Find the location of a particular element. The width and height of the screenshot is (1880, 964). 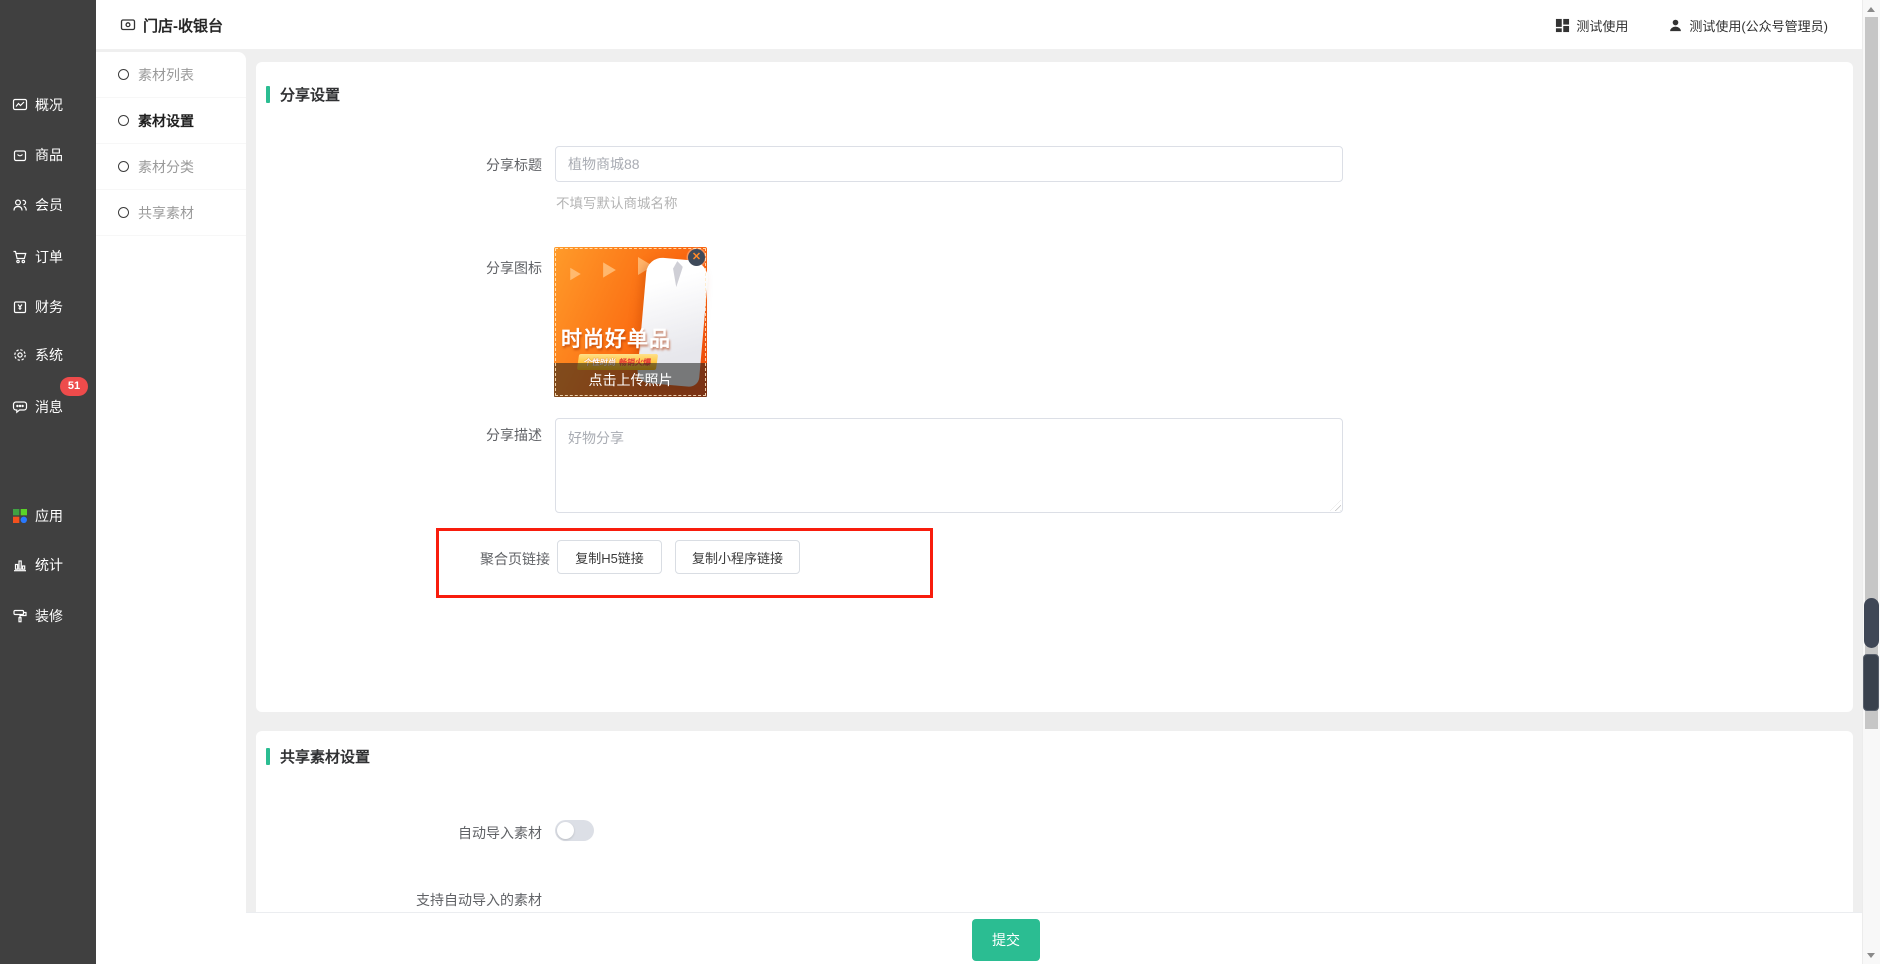

store-terminal-icon is located at coordinates (128, 25).